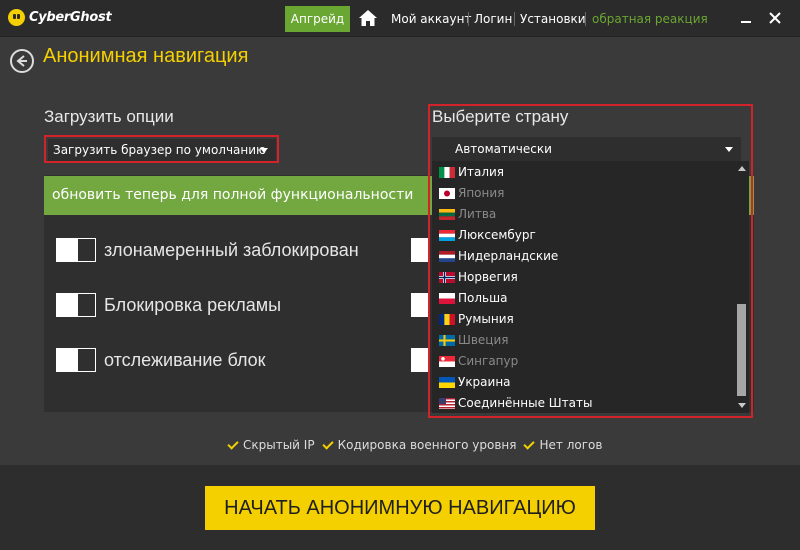 This screenshot has width=800, height=550. What do you see at coordinates (508, 256) in the screenshot?
I see `country-option-label: Нидерландские` at bounding box center [508, 256].